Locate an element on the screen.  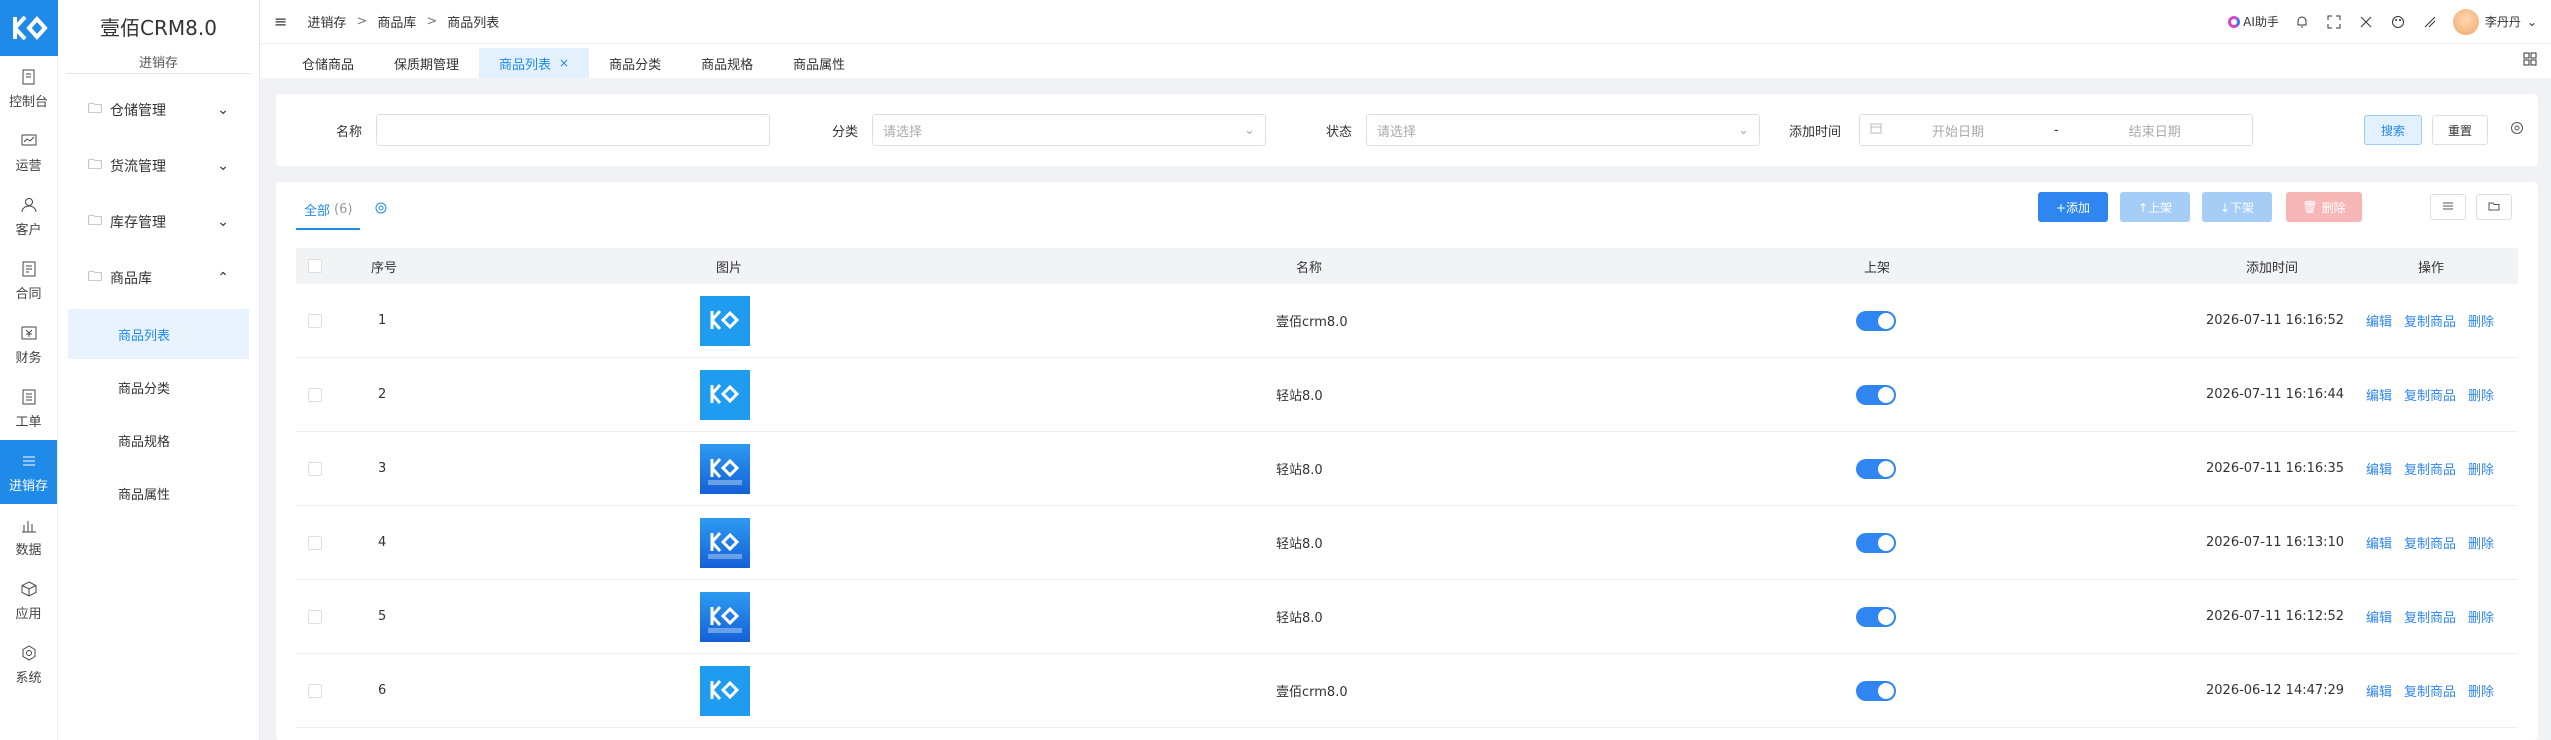
column-filter-button is located at coordinates (2448, 207).